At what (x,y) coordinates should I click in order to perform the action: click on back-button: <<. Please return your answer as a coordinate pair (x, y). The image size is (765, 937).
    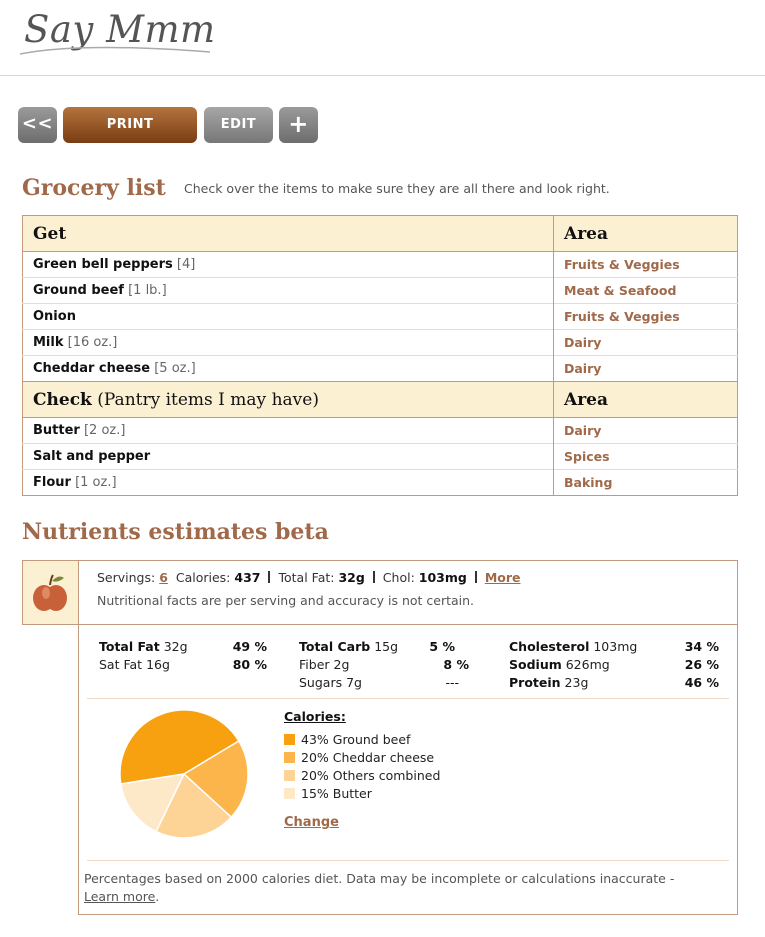
    Looking at the image, I should click on (37, 125).